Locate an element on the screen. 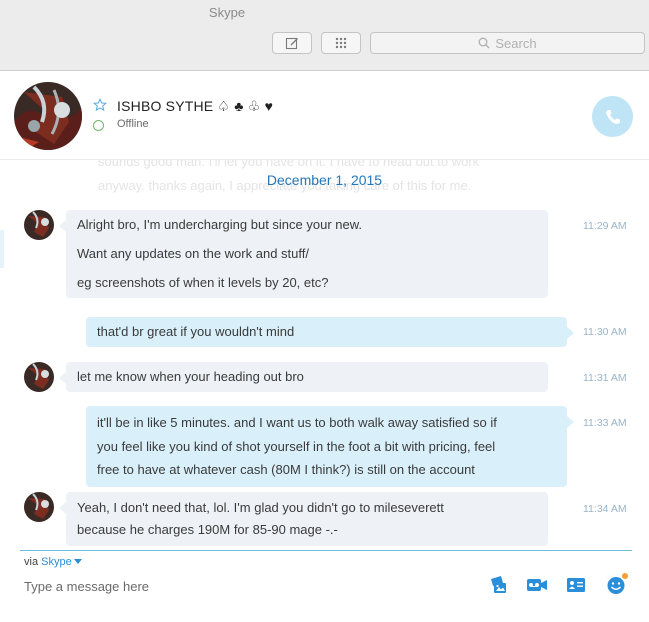 This screenshot has width=649, height=622. message-timestamp: 11:33 AM is located at coordinates (605, 423).